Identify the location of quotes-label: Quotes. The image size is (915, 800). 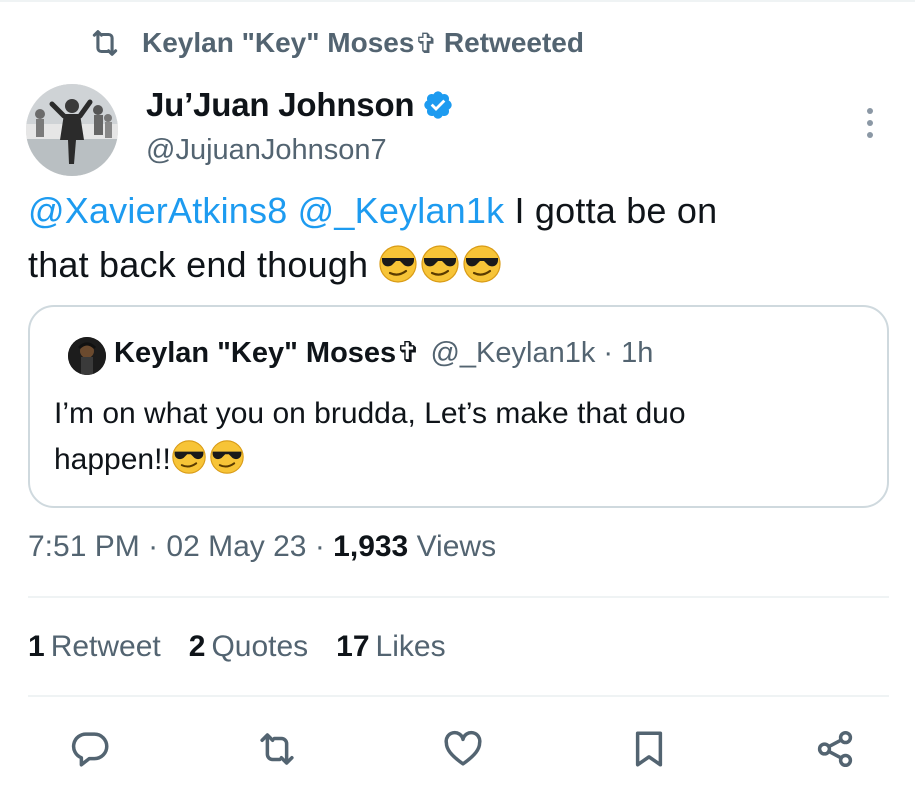
(260, 646).